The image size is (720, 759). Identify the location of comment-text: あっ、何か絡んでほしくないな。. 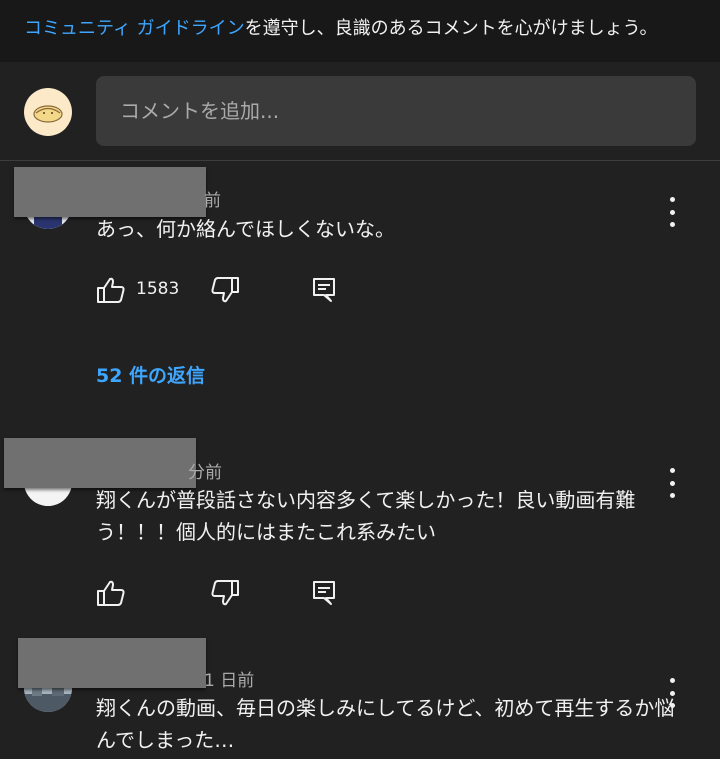
(245, 229).